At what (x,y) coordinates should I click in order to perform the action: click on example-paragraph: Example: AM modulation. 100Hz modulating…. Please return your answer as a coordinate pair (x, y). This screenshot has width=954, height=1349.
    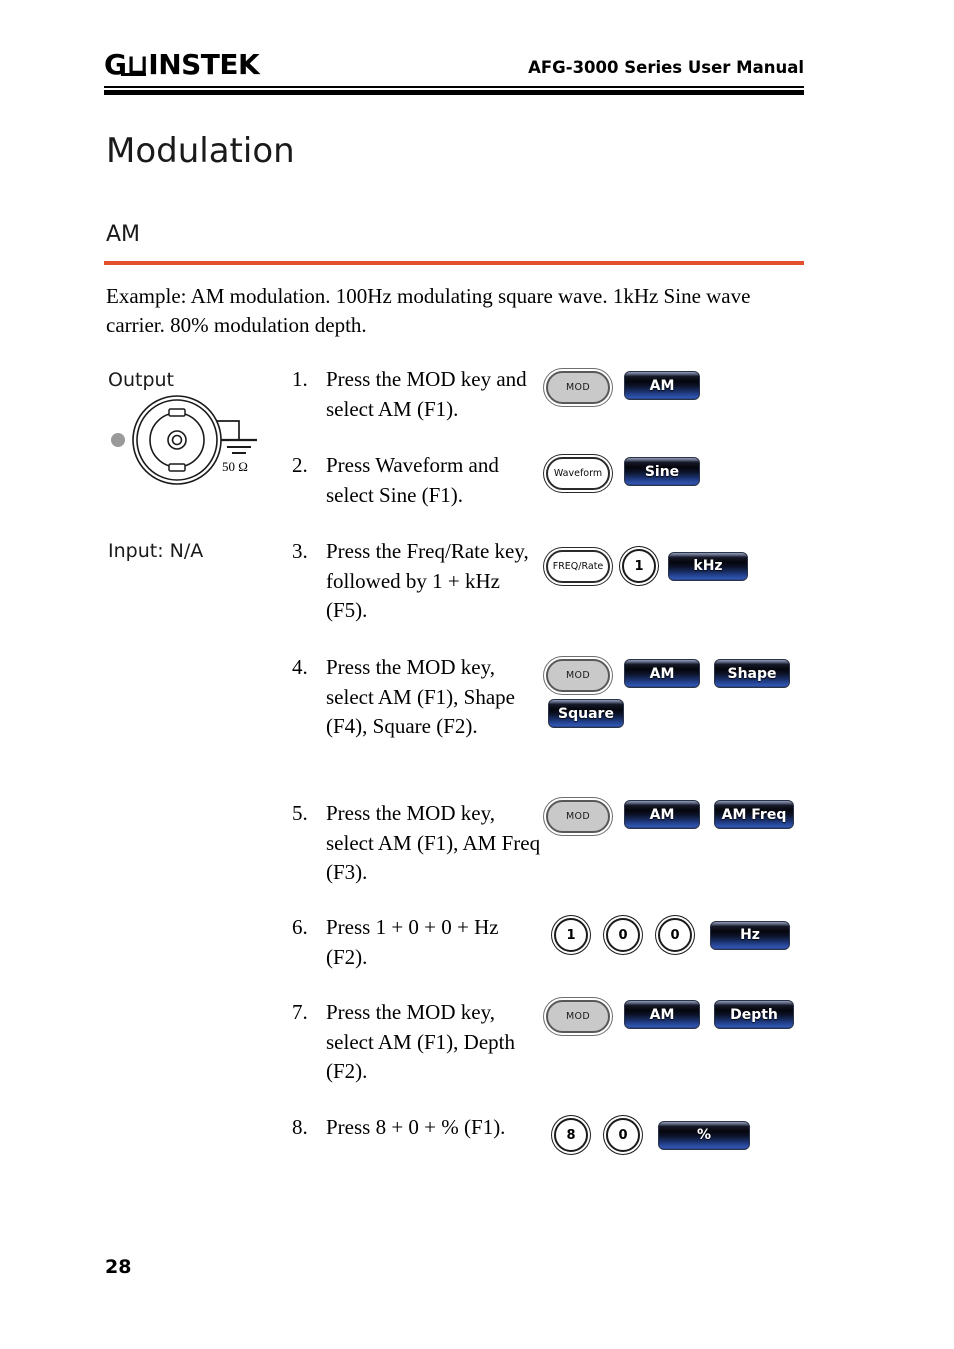
    Looking at the image, I should click on (428, 310).